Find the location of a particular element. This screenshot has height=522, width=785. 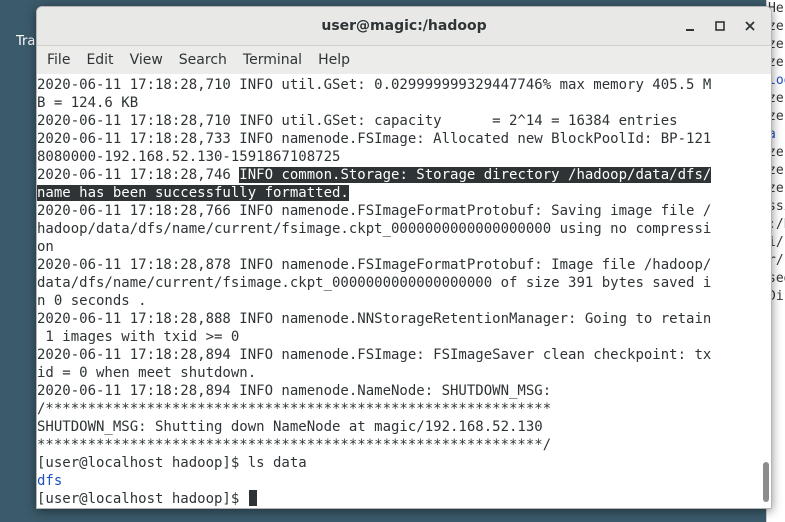

title-bar: user@magic:/hadoop is located at coordinates (404, 26).